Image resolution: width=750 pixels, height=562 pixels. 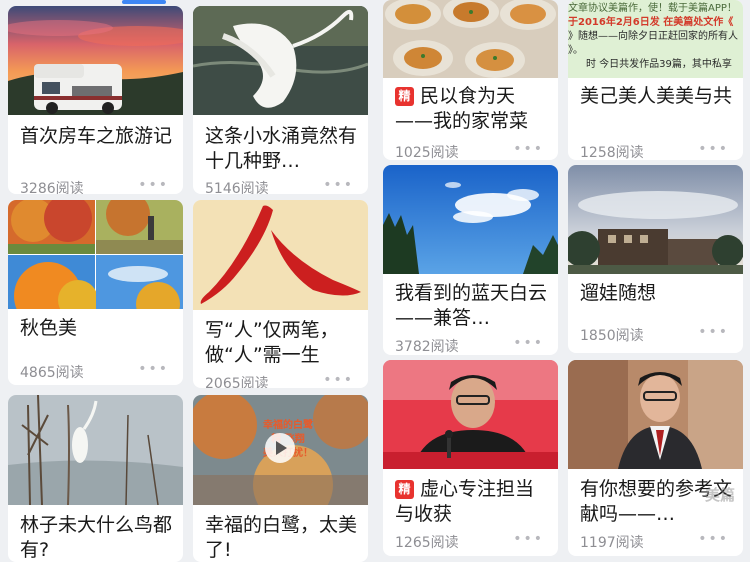 I want to click on article-card-walking-baby: 遛娃随想 1850阅读 •••, so click(x=655, y=259).